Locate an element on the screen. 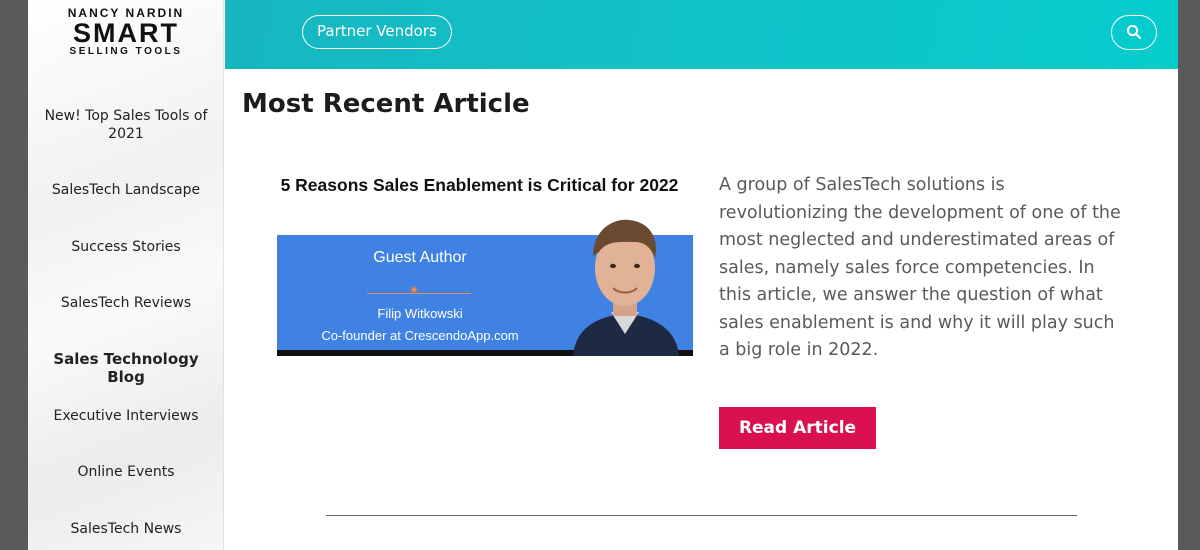 This screenshot has height=550, width=1200. top-header: Partner Vendors is located at coordinates (701, 34).